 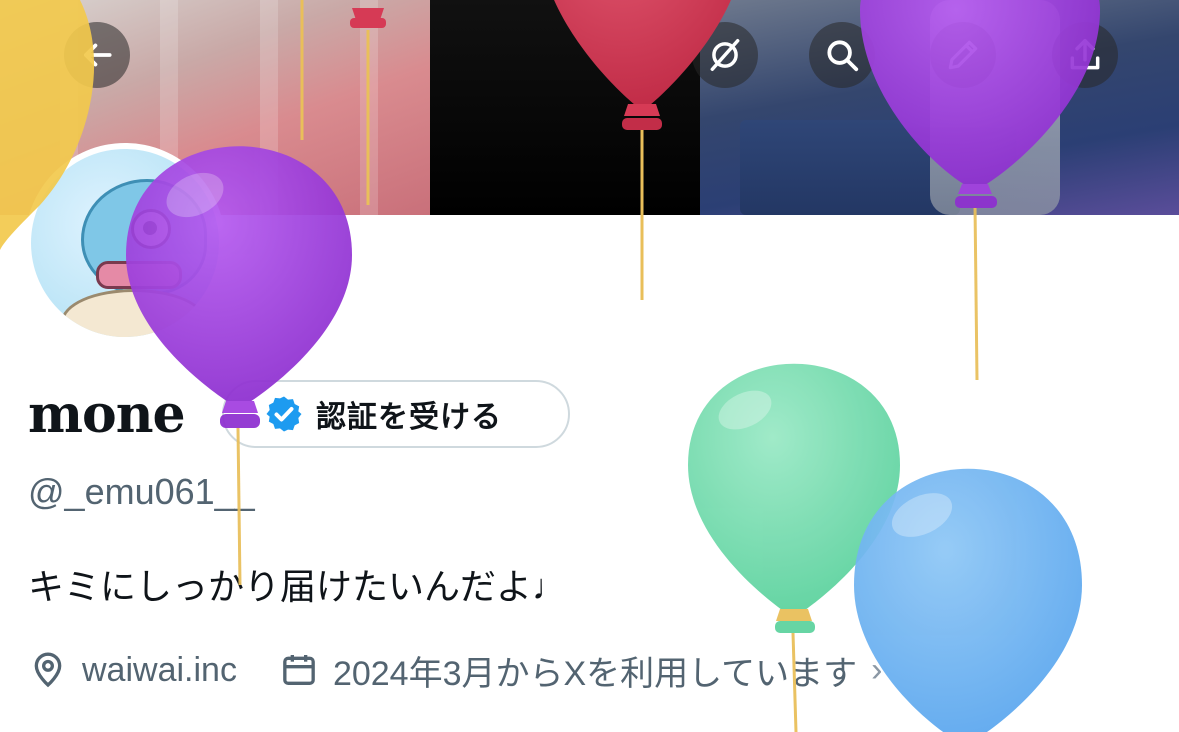 I want to click on avatar-image, so click(x=125, y=243).